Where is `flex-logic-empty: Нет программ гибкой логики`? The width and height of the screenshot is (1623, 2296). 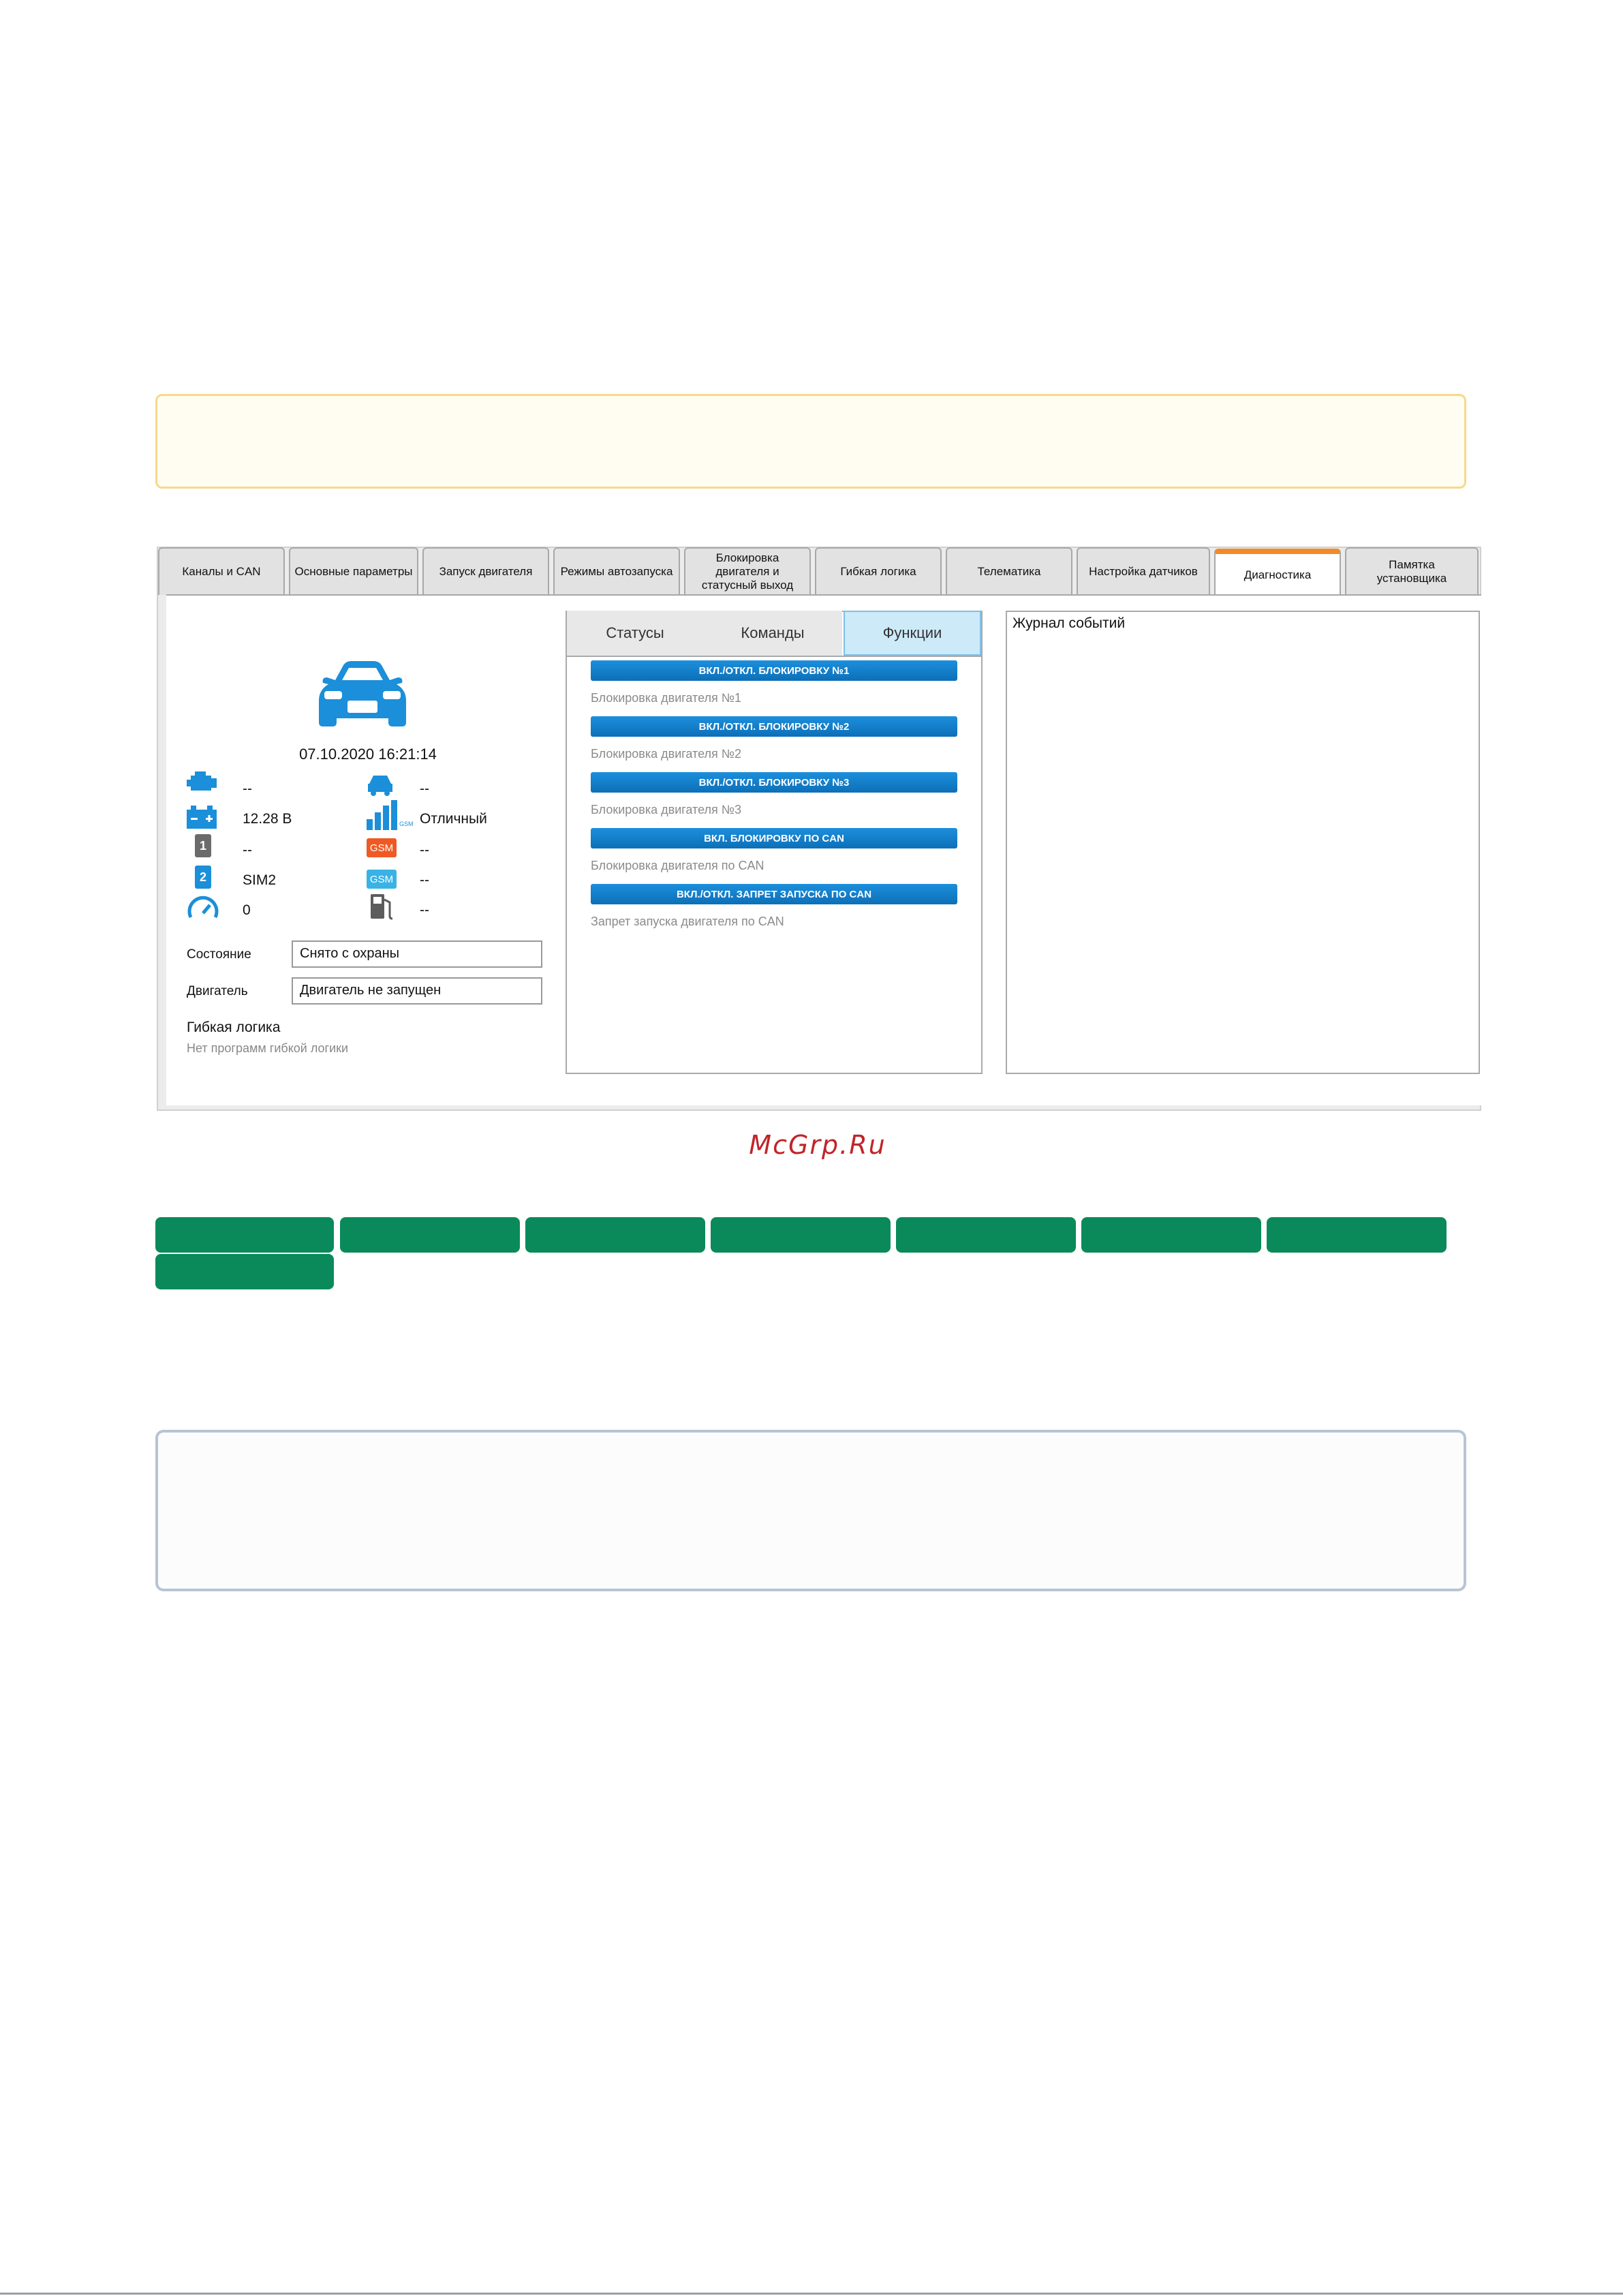 flex-logic-empty: Нет программ гибкой логики is located at coordinates (268, 1048).